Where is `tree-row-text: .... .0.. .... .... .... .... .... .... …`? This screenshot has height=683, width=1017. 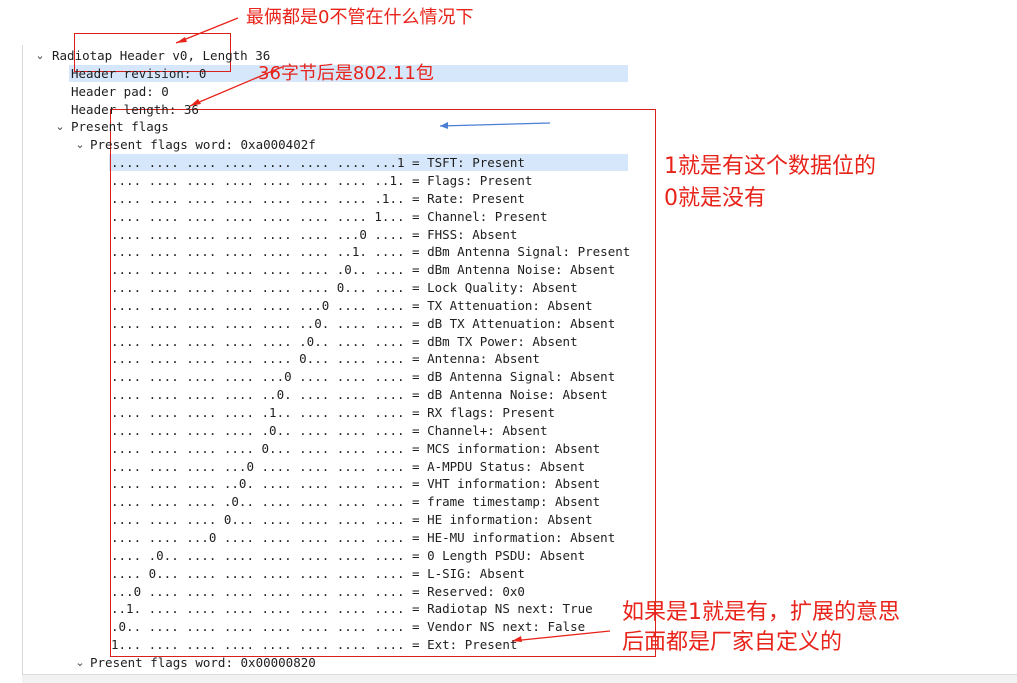
tree-row-text: .... .0.. .... .... .... .... .... .... … is located at coordinates (348, 555).